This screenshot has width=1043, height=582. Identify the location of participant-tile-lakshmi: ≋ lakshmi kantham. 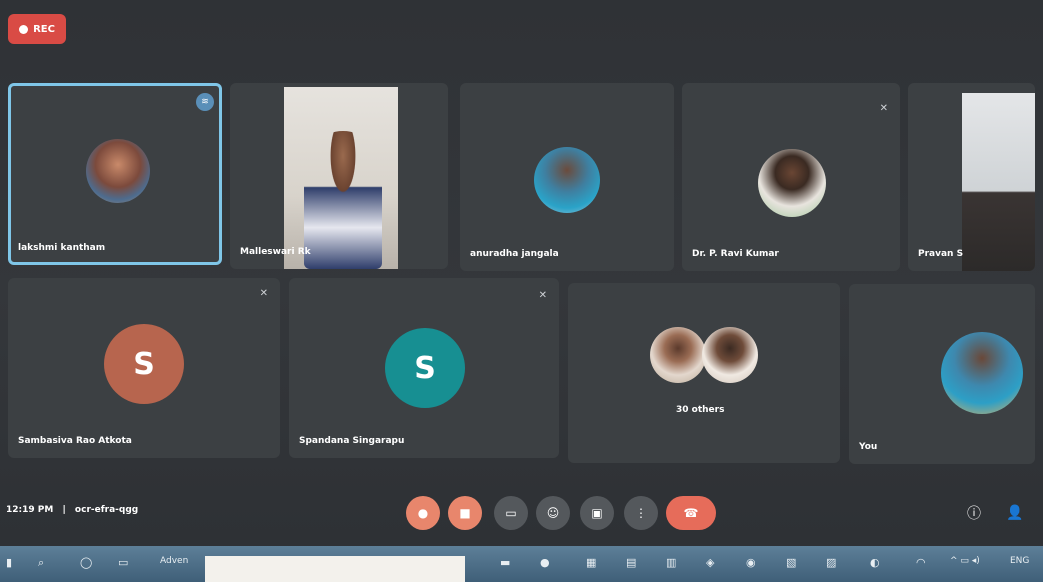
(115, 174).